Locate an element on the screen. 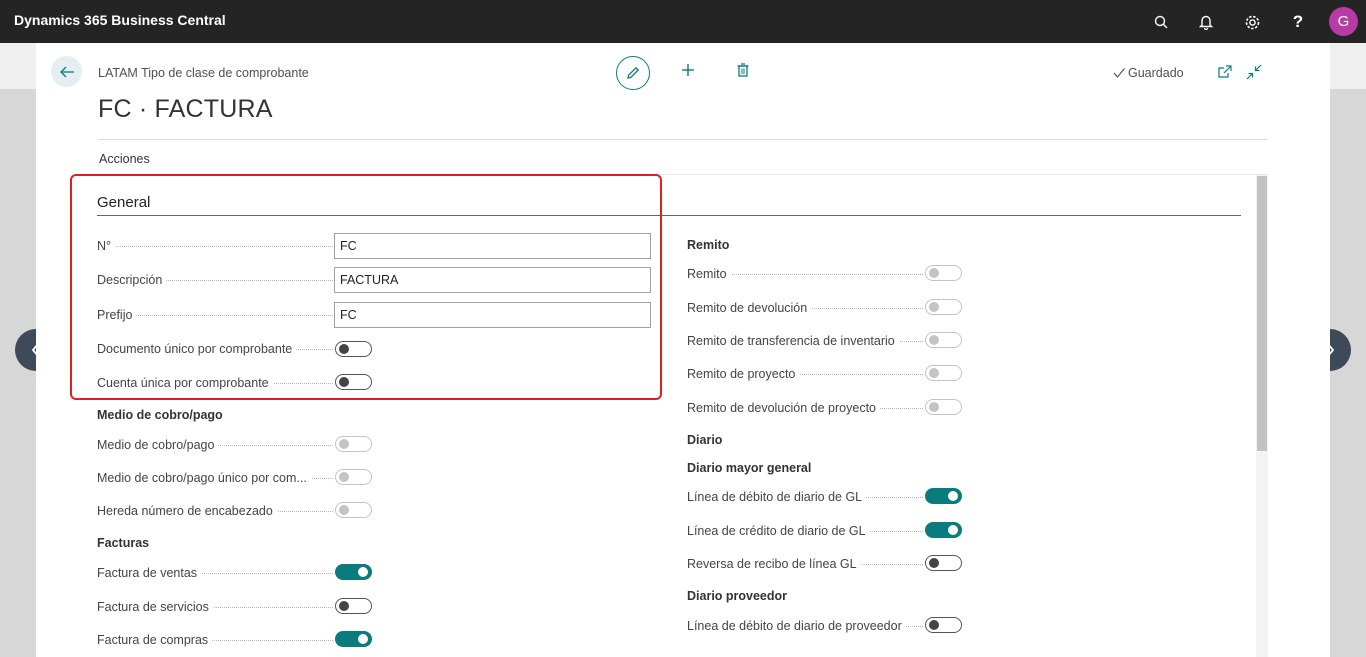 This screenshot has height=657, width=1366. debito-gl-toggle is located at coordinates (943, 496).